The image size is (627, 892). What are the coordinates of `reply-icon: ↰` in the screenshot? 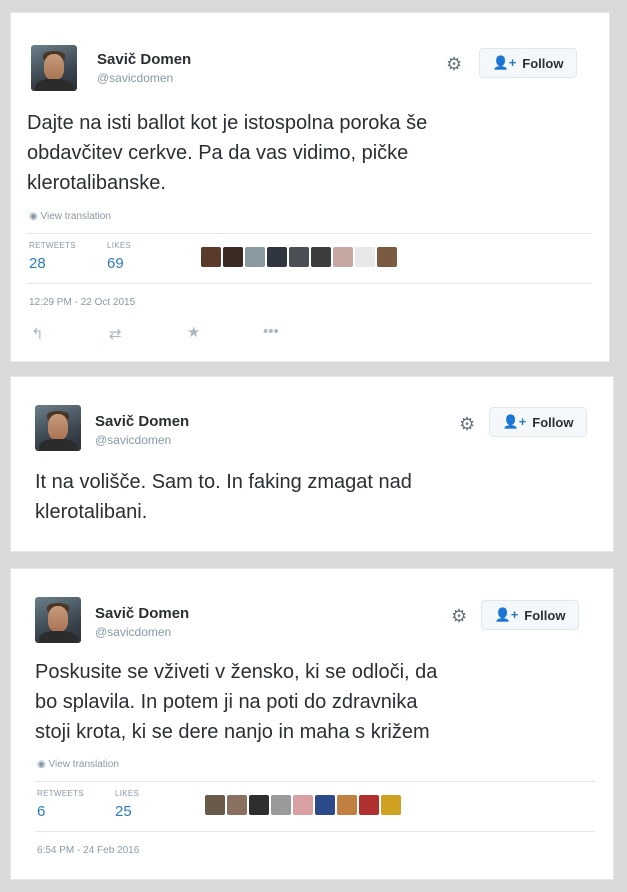 It's located at (37, 334).